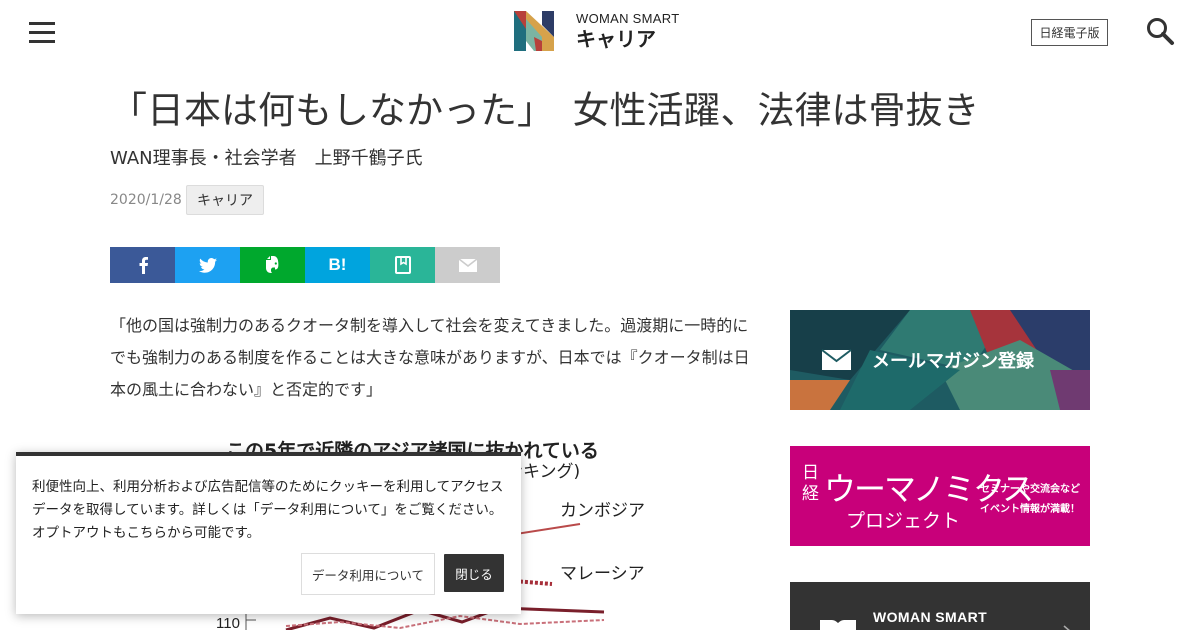 The image size is (1200, 630). What do you see at coordinates (545, 110) in the screenshot?
I see `page-title: 「日本は何もしなかった」 女性活躍、法律は骨抜き` at bounding box center [545, 110].